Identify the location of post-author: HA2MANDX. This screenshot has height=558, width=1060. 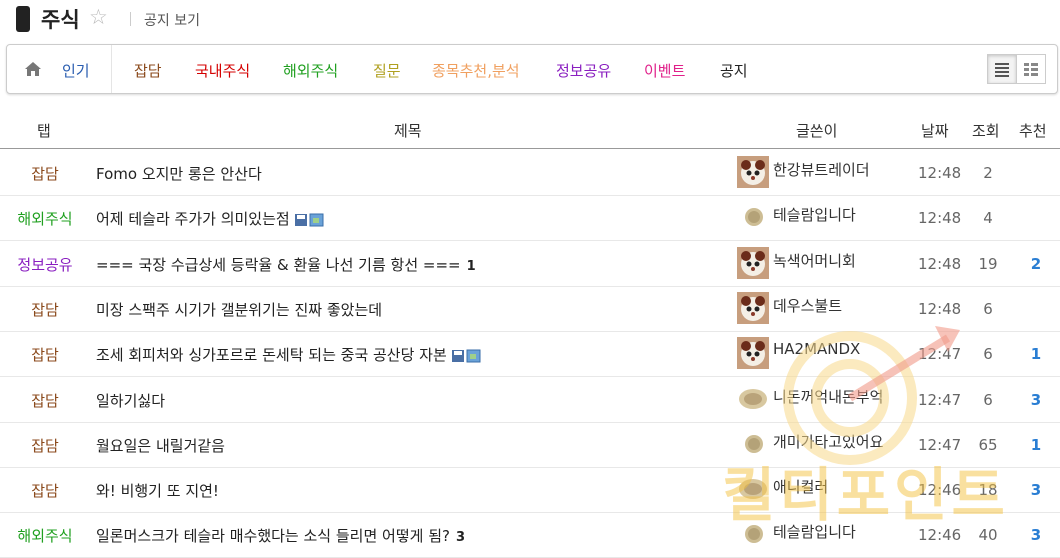
(816, 349).